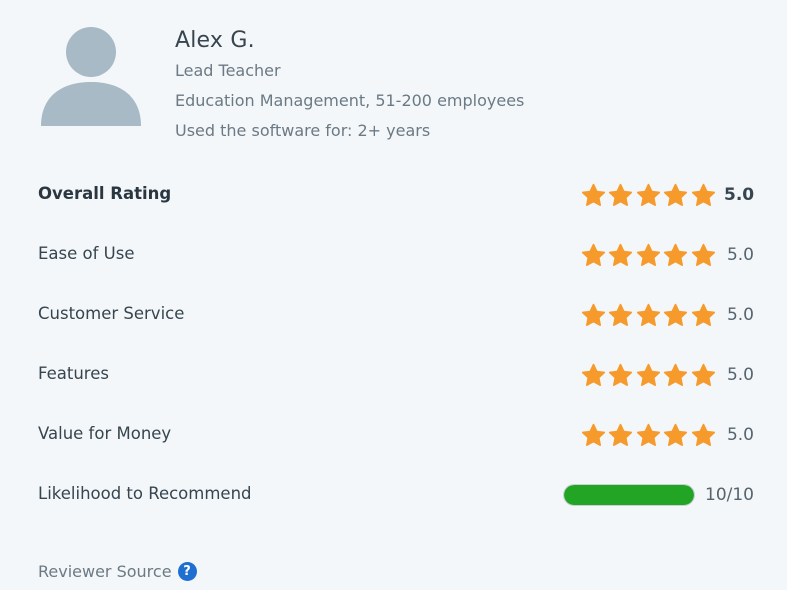 Image resolution: width=787 pixels, height=590 pixels. I want to click on reviewer-usage: Used the software for: 2+ years, so click(303, 130).